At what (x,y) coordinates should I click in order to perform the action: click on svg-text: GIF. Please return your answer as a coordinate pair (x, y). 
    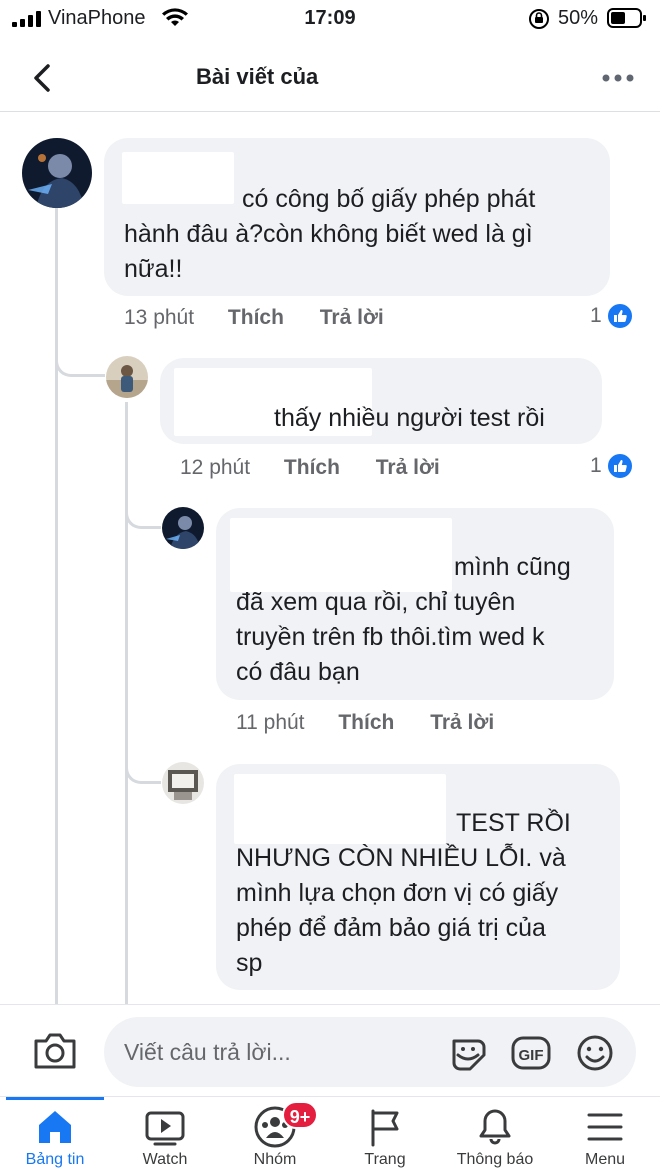
    Looking at the image, I should click on (531, 1055).